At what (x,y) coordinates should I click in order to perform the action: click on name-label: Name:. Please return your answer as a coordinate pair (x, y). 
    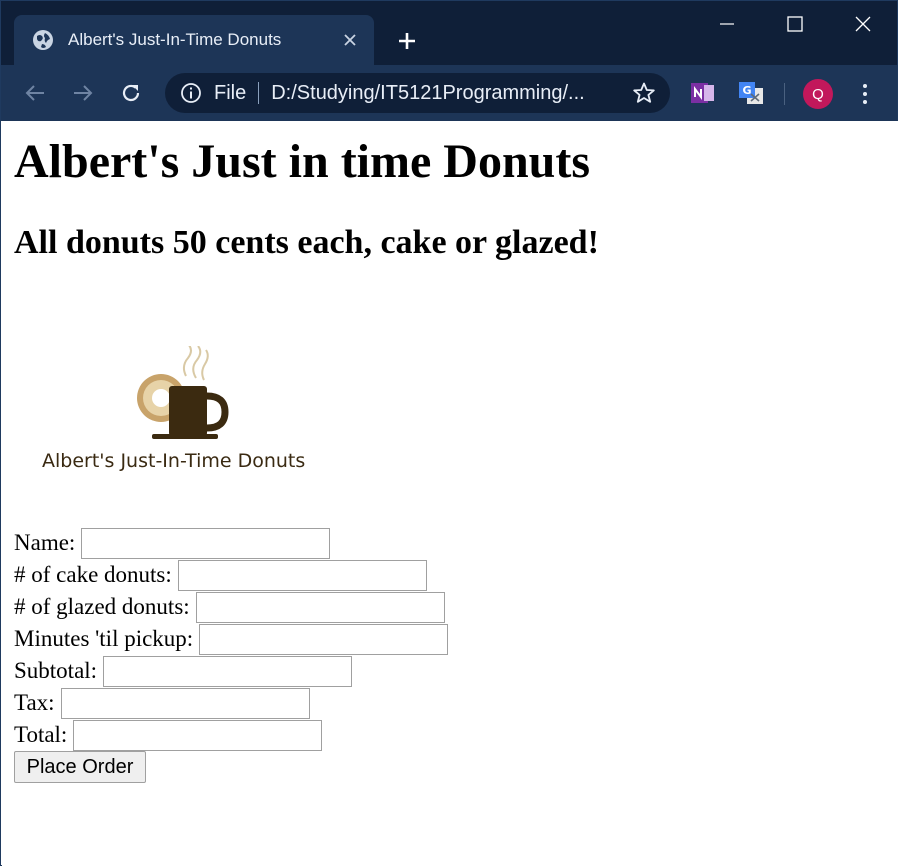
    Looking at the image, I should click on (45, 542).